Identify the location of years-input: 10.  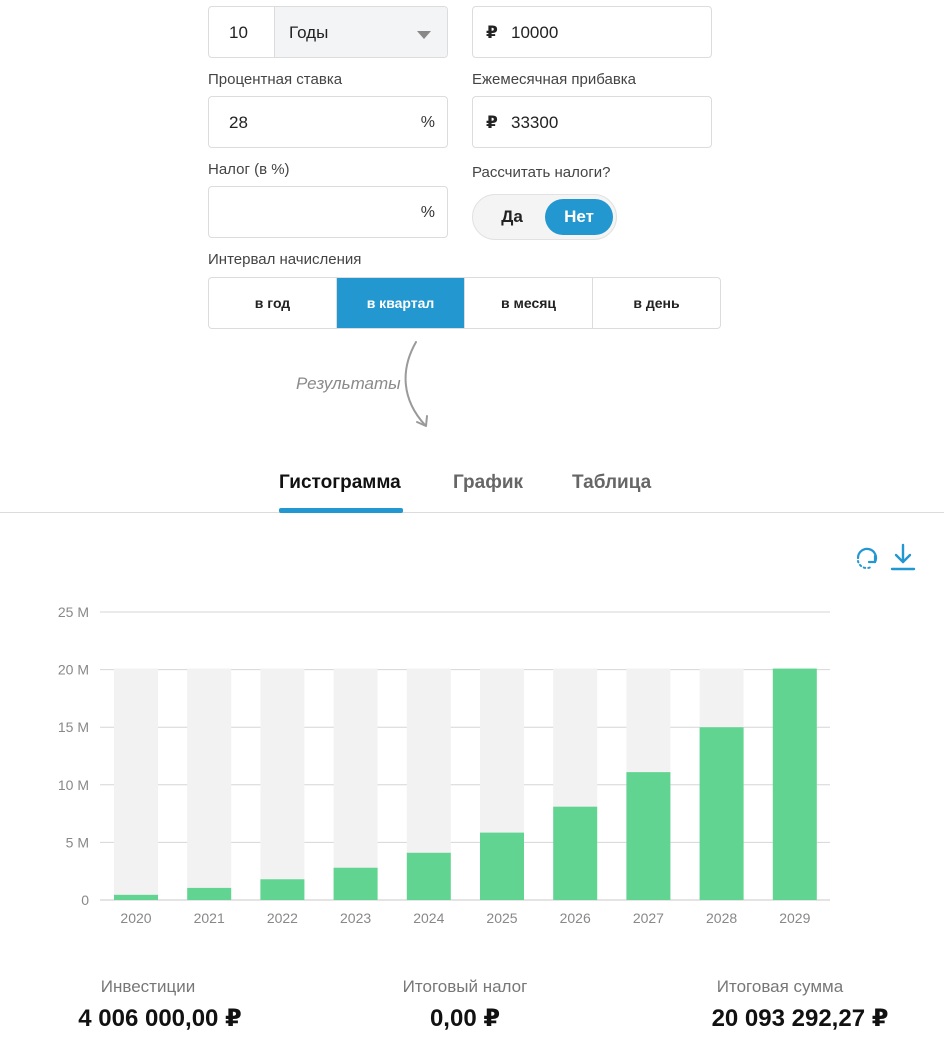
(242, 32).